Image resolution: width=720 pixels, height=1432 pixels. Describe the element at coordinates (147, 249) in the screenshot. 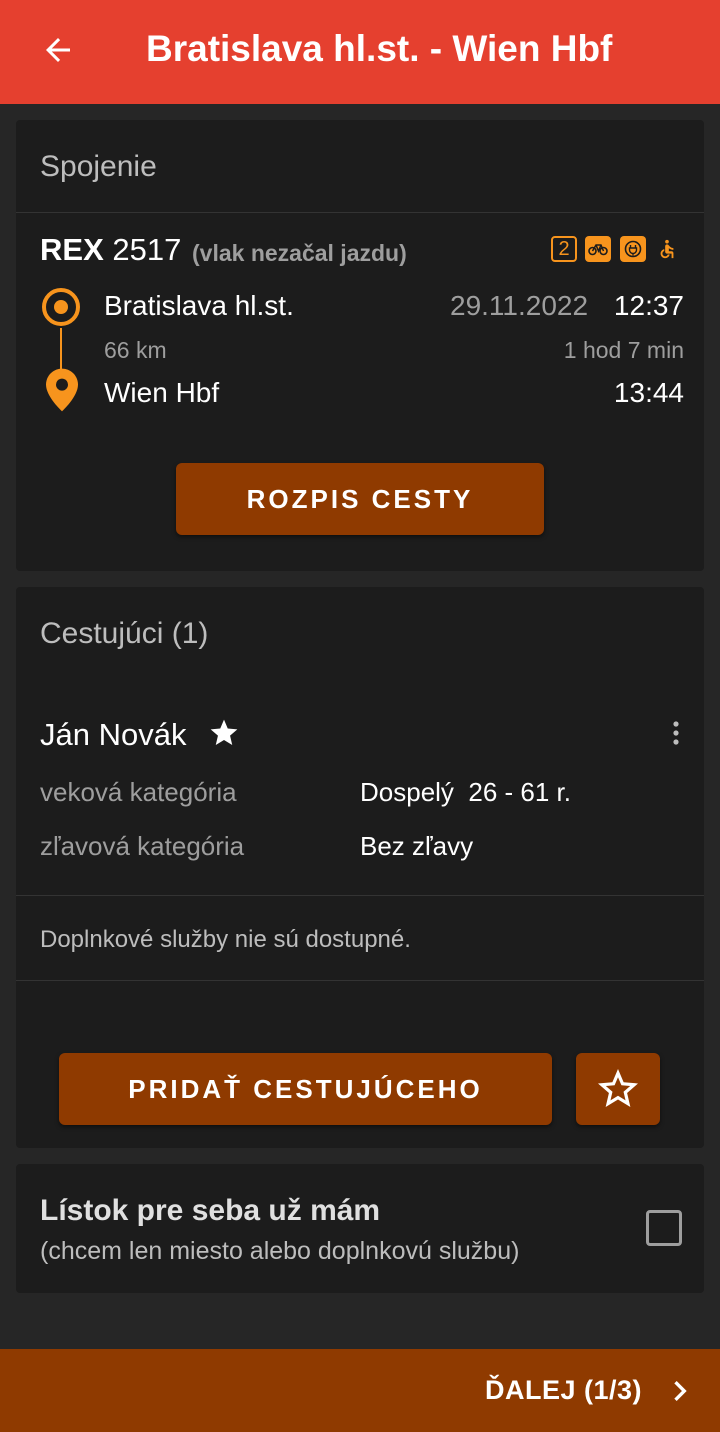

I see `train-number: 2517` at that location.